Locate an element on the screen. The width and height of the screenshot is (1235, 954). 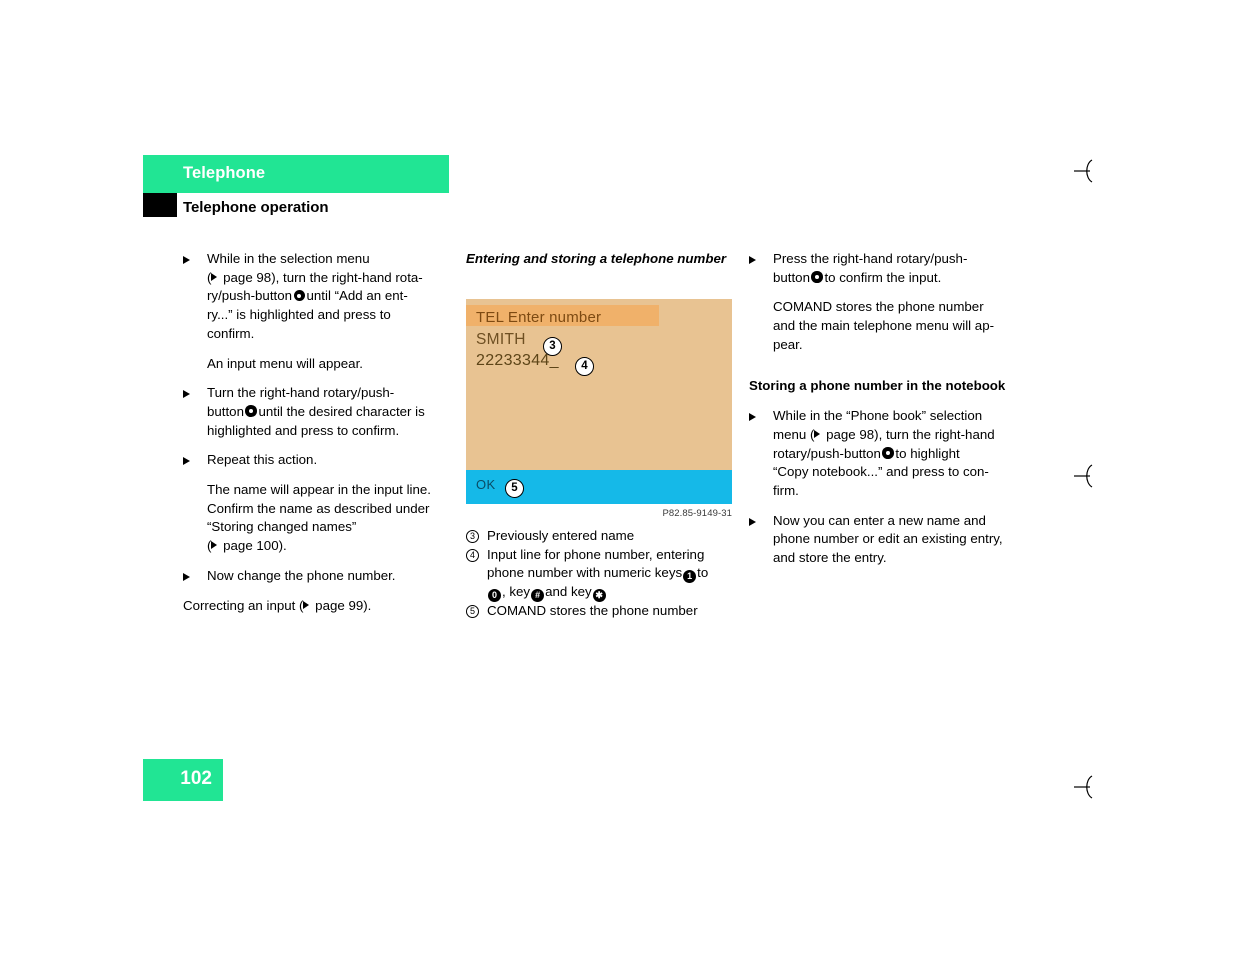
legend-item-5: 5 COMAND stores the phone number is located at coordinates (600, 611).